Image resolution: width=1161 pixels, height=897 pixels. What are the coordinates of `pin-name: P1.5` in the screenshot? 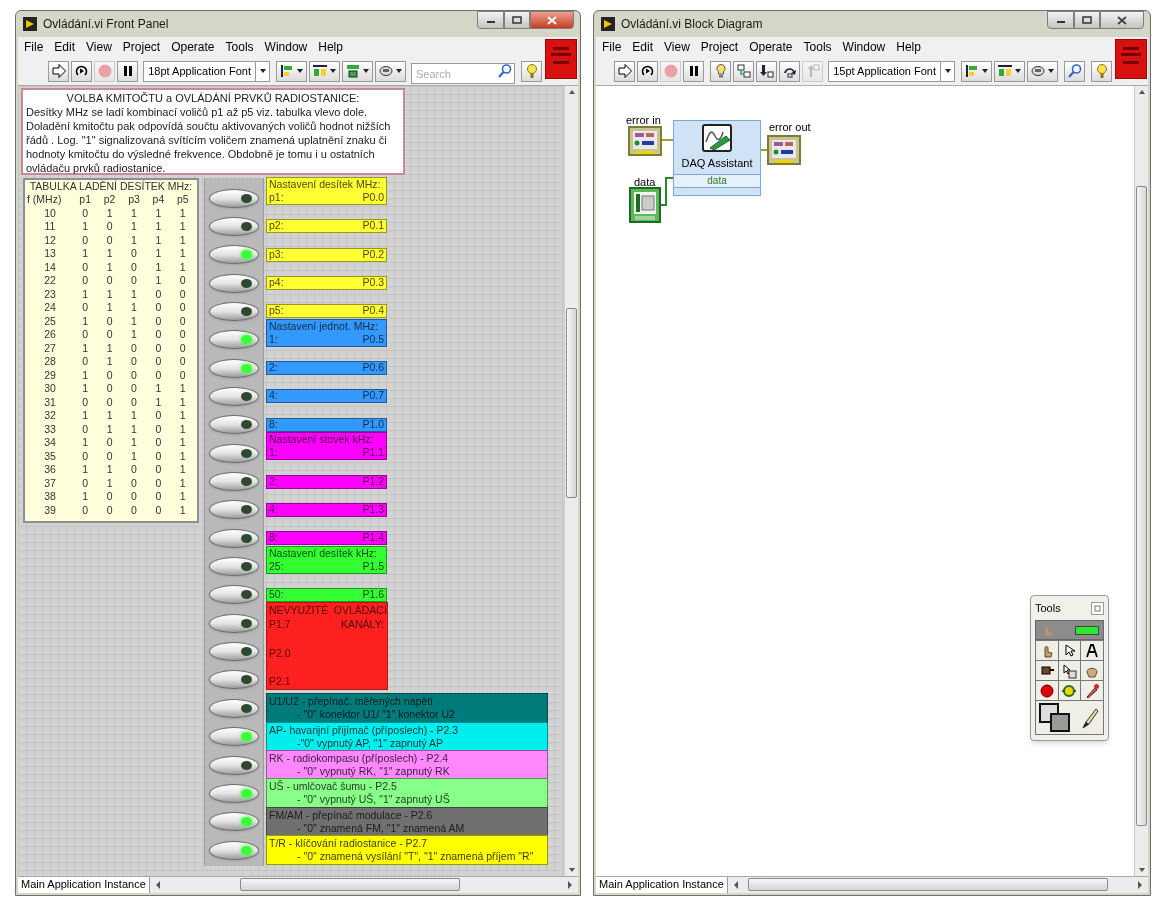 It's located at (373, 566).